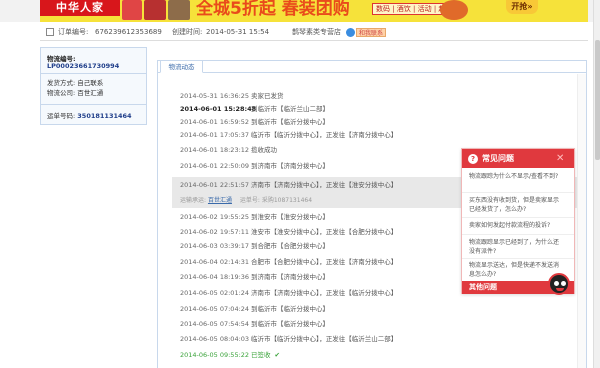 The width and height of the screenshot is (600, 368). I want to click on faq-item: 物流跟踪显示已经到了，为什么还没有派件?, so click(514, 247).